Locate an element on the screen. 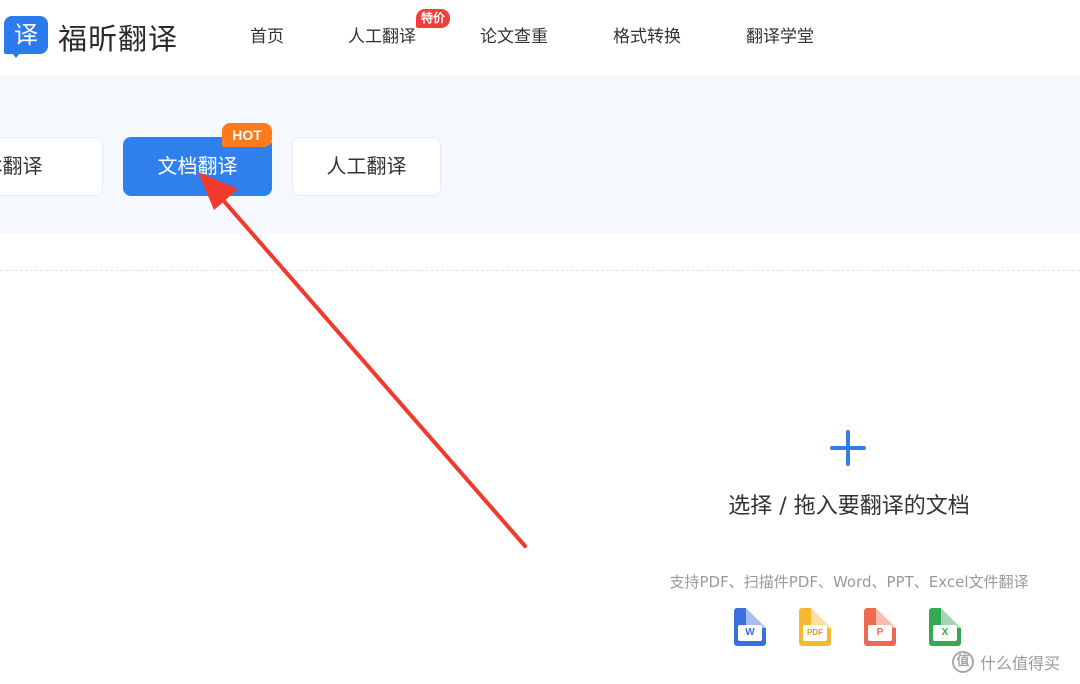 Image resolution: width=1080 pixels, height=684 pixels. nav-item-home: 首页 is located at coordinates (267, 37).